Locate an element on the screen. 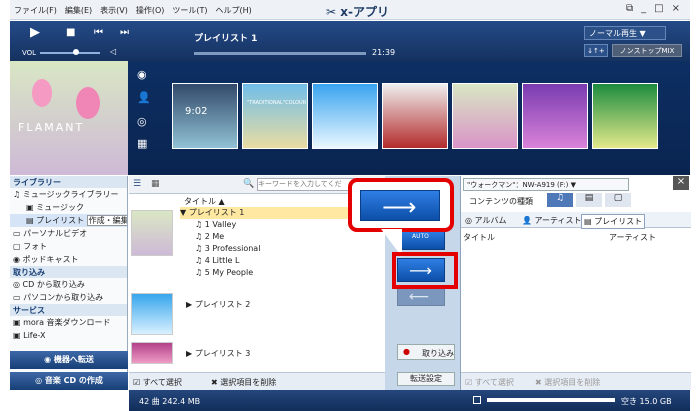  restore-icon: ⧉ is located at coordinates (629, 8).